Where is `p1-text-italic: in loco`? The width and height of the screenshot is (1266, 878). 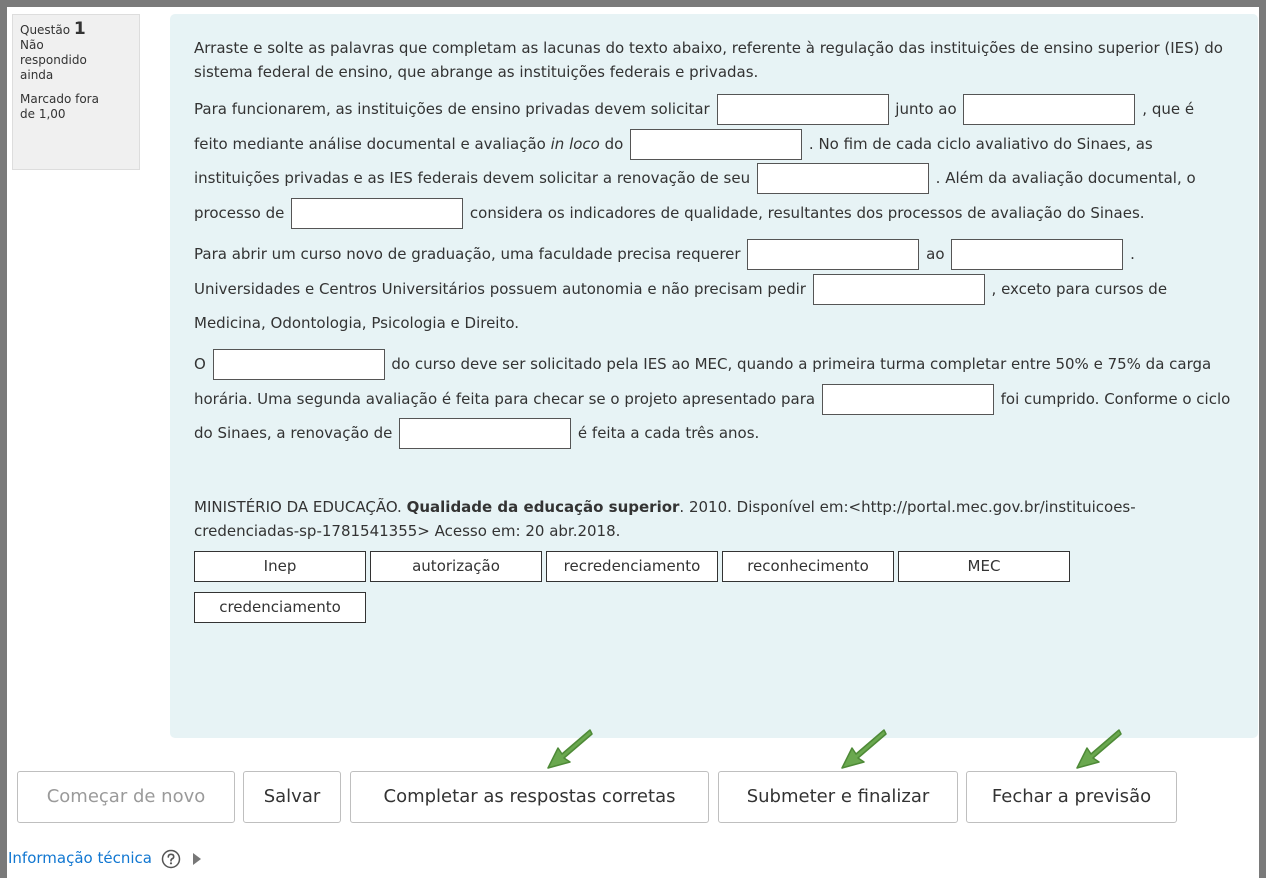
p1-text-italic: in loco is located at coordinates (575, 143).